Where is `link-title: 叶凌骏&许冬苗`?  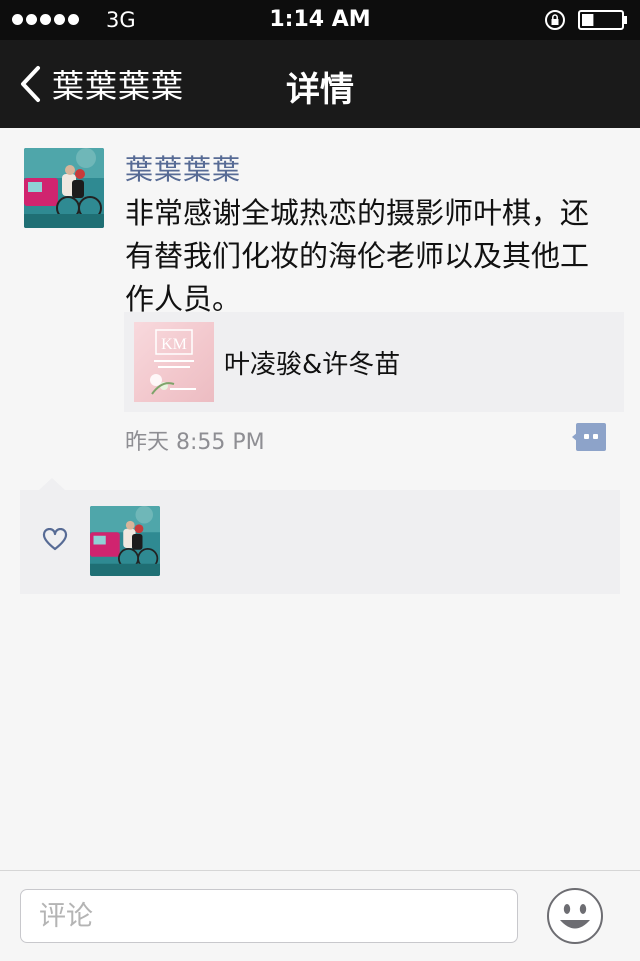
link-title: 叶凌骏&许冬苗 is located at coordinates (312, 365).